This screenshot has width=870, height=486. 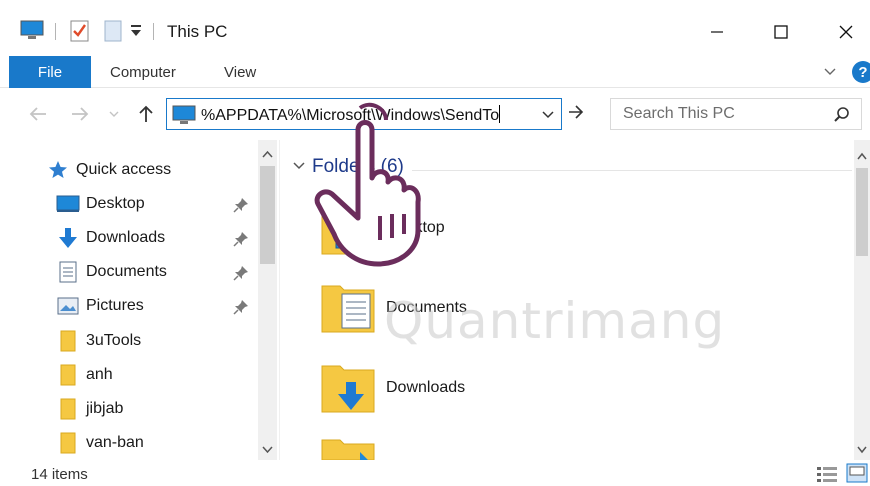 I want to click on sidebar-item-jibjab: jibjab, so click(x=89, y=409).